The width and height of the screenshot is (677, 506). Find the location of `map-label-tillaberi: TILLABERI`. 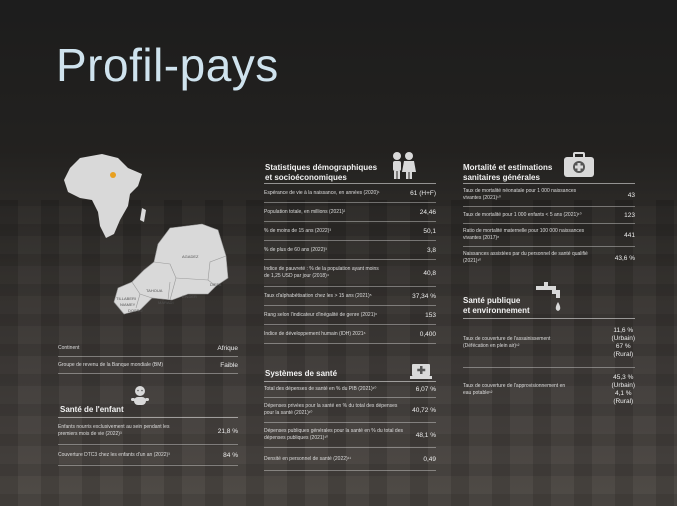

map-label-tillaberi: TILLABERI is located at coordinates (126, 298).